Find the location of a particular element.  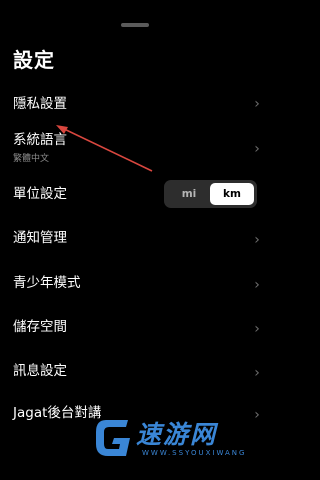

watermark-g-icon is located at coordinates (113, 438).